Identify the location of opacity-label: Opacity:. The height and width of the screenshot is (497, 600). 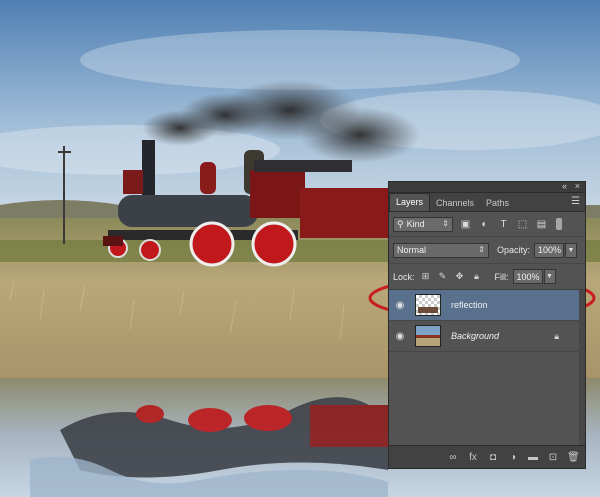
(514, 250).